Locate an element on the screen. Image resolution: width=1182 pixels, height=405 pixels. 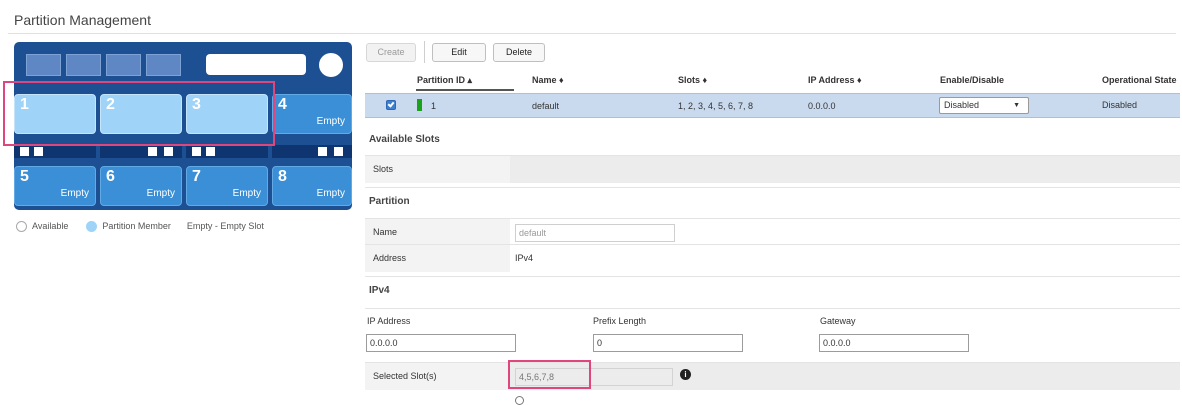
available-slots-section: Available Slots is located at coordinates (772, 140).